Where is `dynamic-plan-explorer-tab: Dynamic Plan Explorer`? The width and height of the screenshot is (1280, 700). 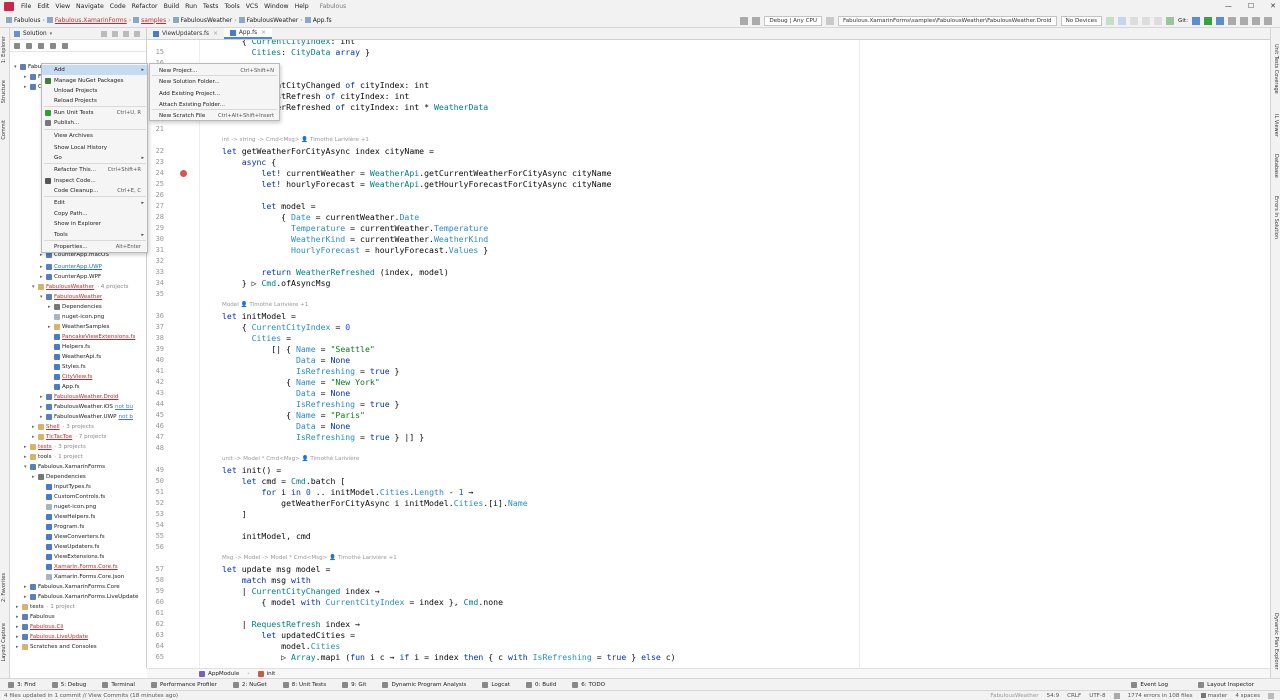
dynamic-plan-explorer-tab: Dynamic Plan Explorer is located at coordinates (1276, 641).